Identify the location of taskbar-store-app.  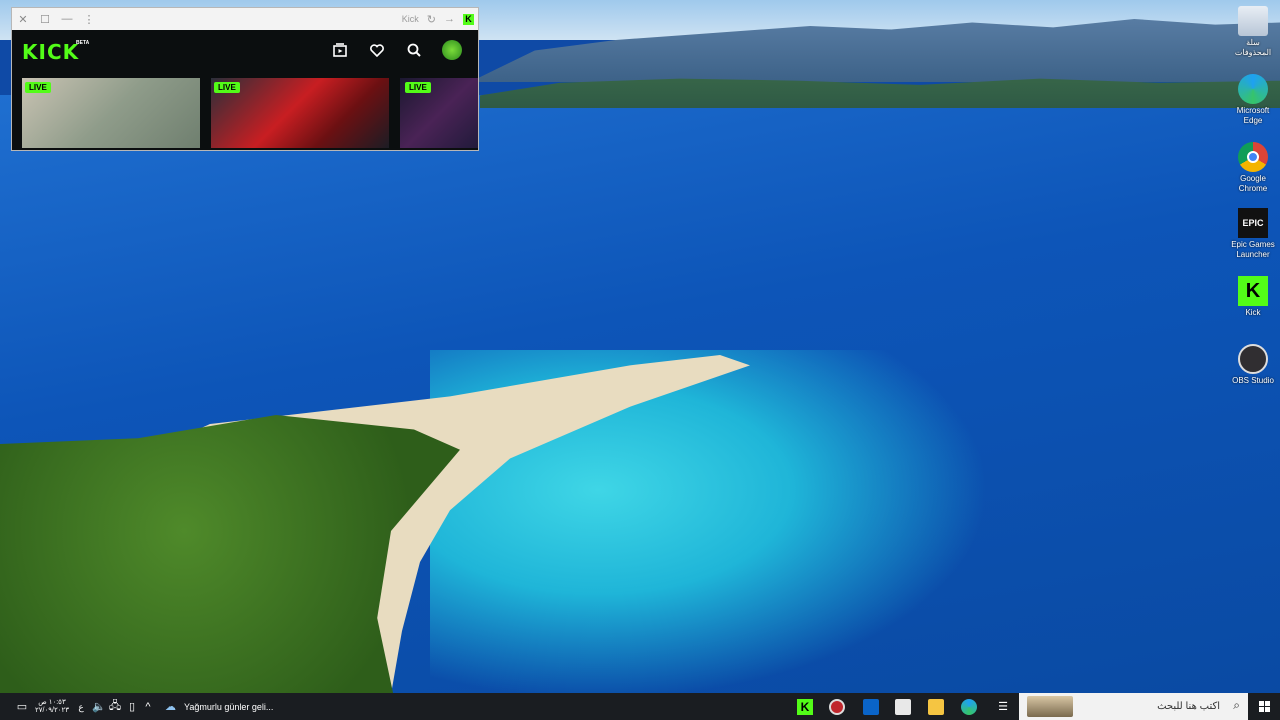
(903, 706).